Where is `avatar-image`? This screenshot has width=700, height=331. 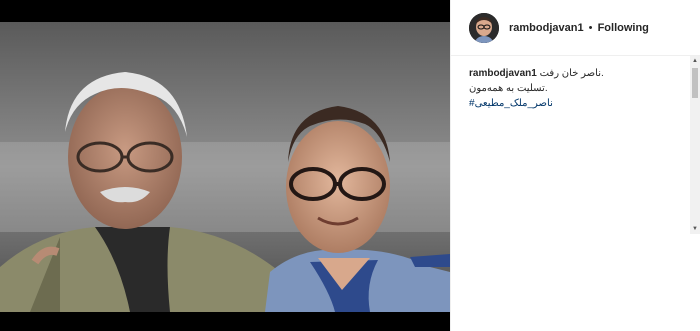
avatar-image is located at coordinates (484, 27).